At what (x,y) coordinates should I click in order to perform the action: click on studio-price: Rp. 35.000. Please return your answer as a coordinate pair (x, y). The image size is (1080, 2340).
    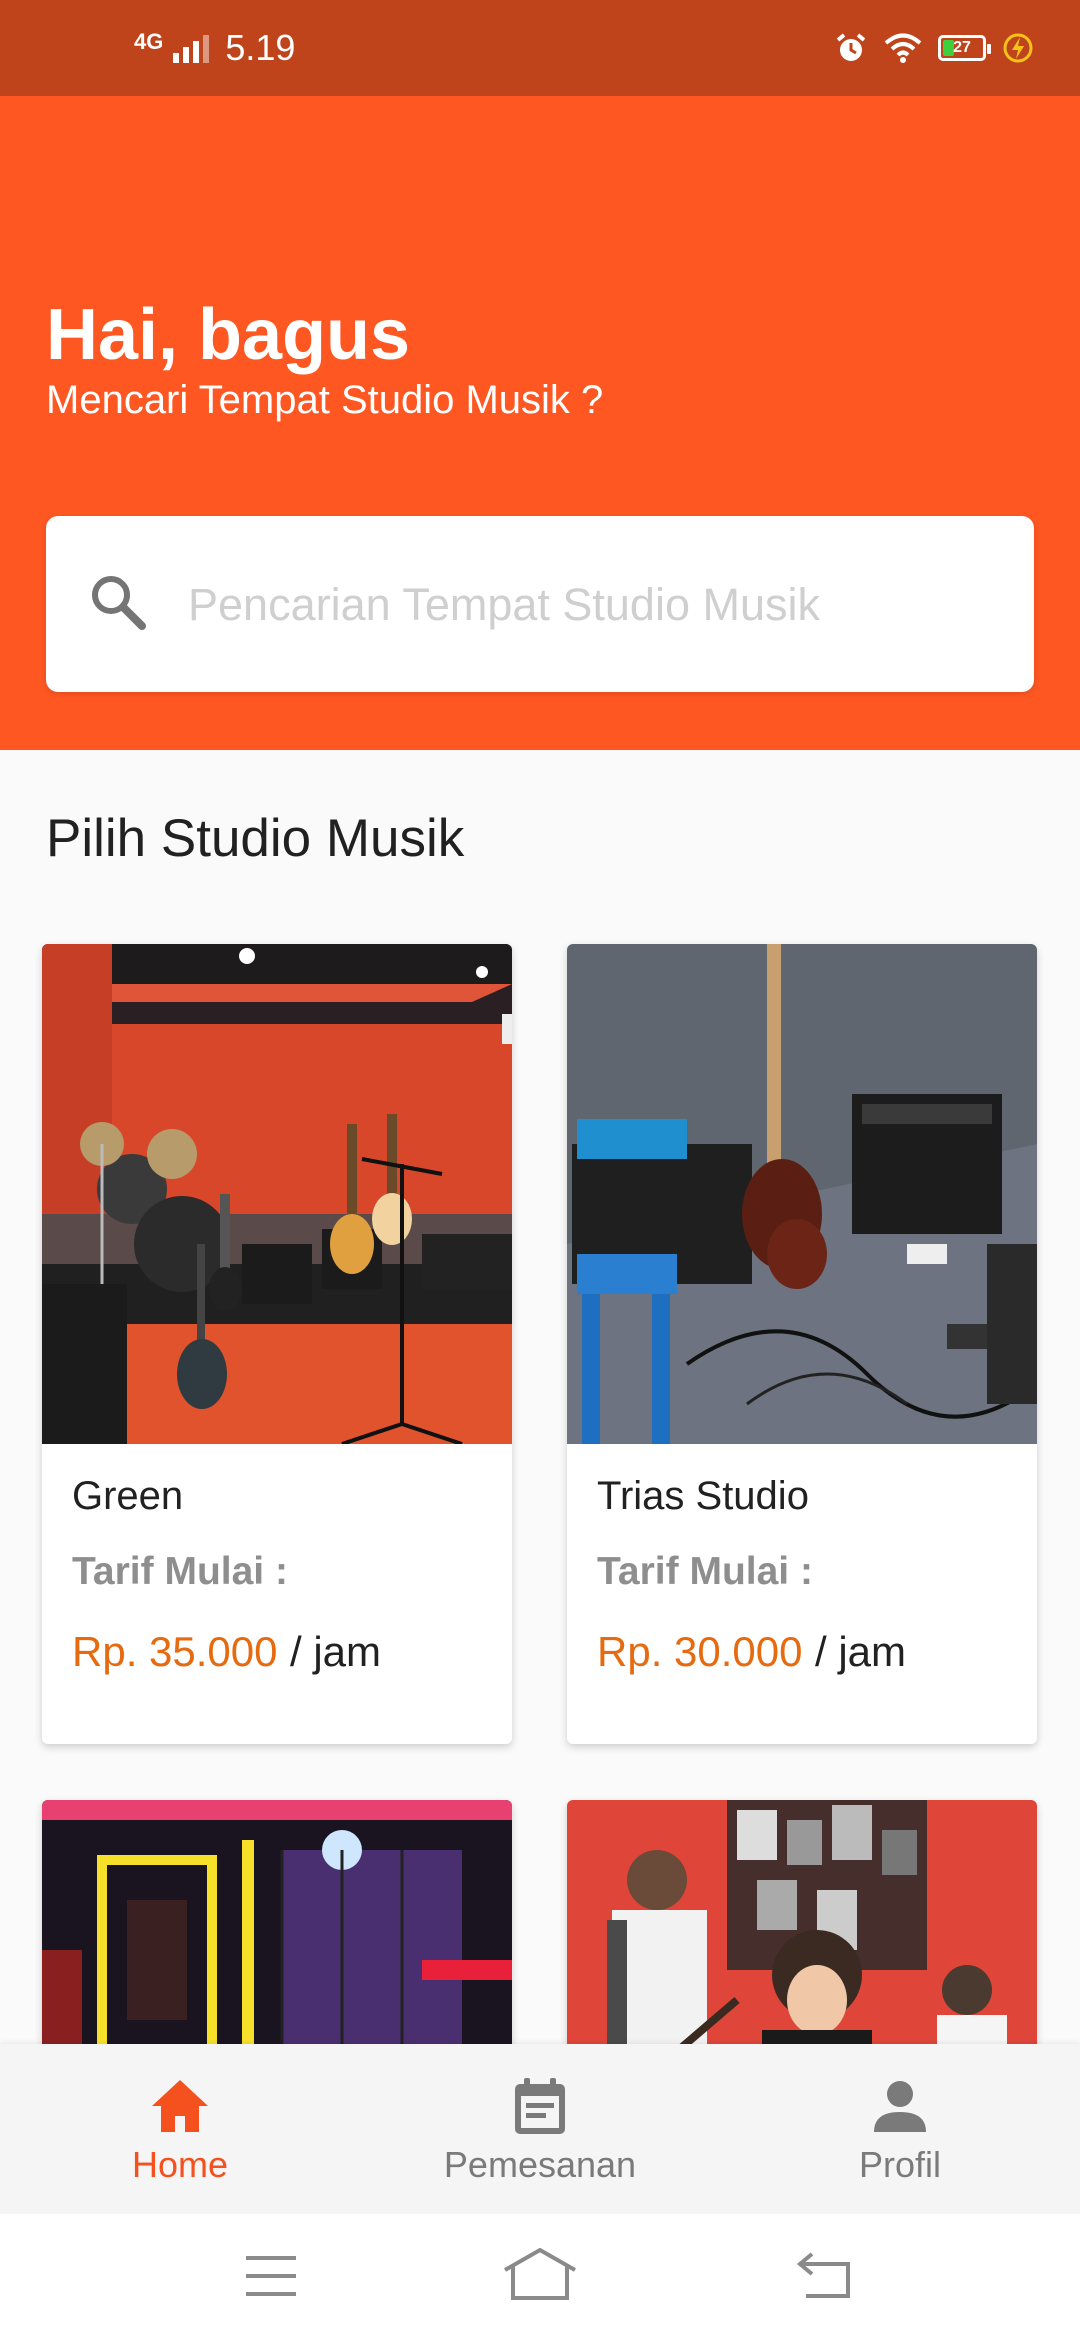
    Looking at the image, I should click on (175, 1651).